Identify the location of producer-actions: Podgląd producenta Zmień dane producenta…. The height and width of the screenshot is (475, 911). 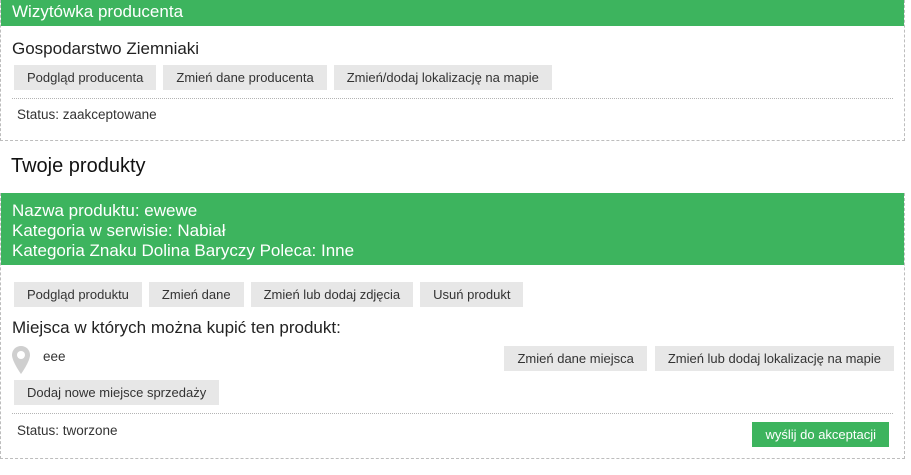
(283, 77).